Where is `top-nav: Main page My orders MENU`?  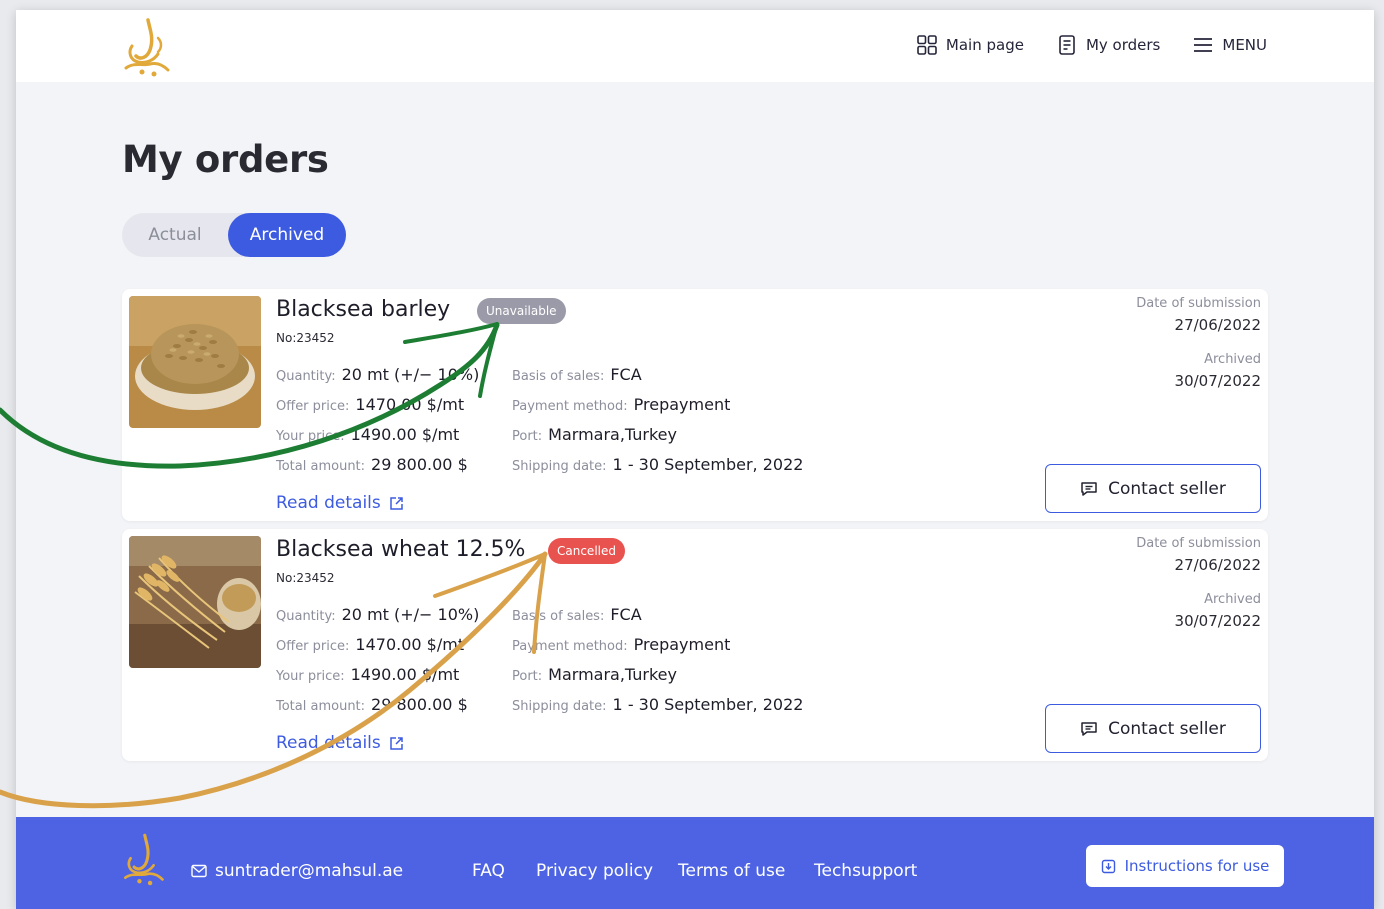 top-nav: Main page My orders MENU is located at coordinates (1075, 45).